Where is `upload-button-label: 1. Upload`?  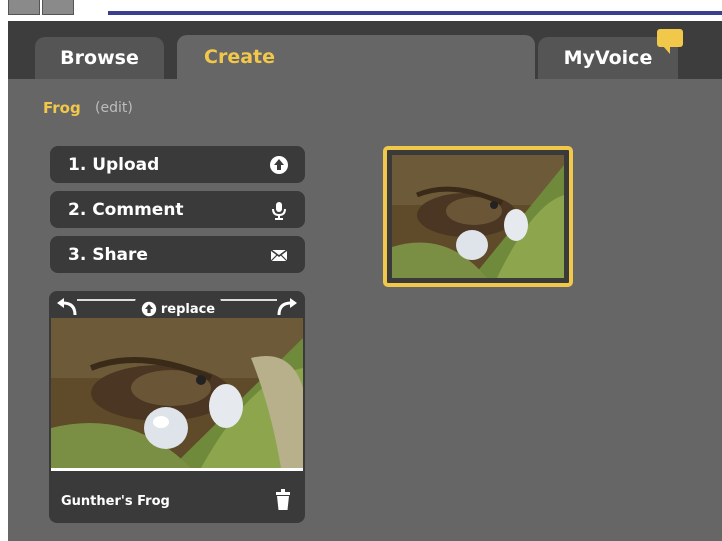
upload-button-label: 1. Upload is located at coordinates (114, 164).